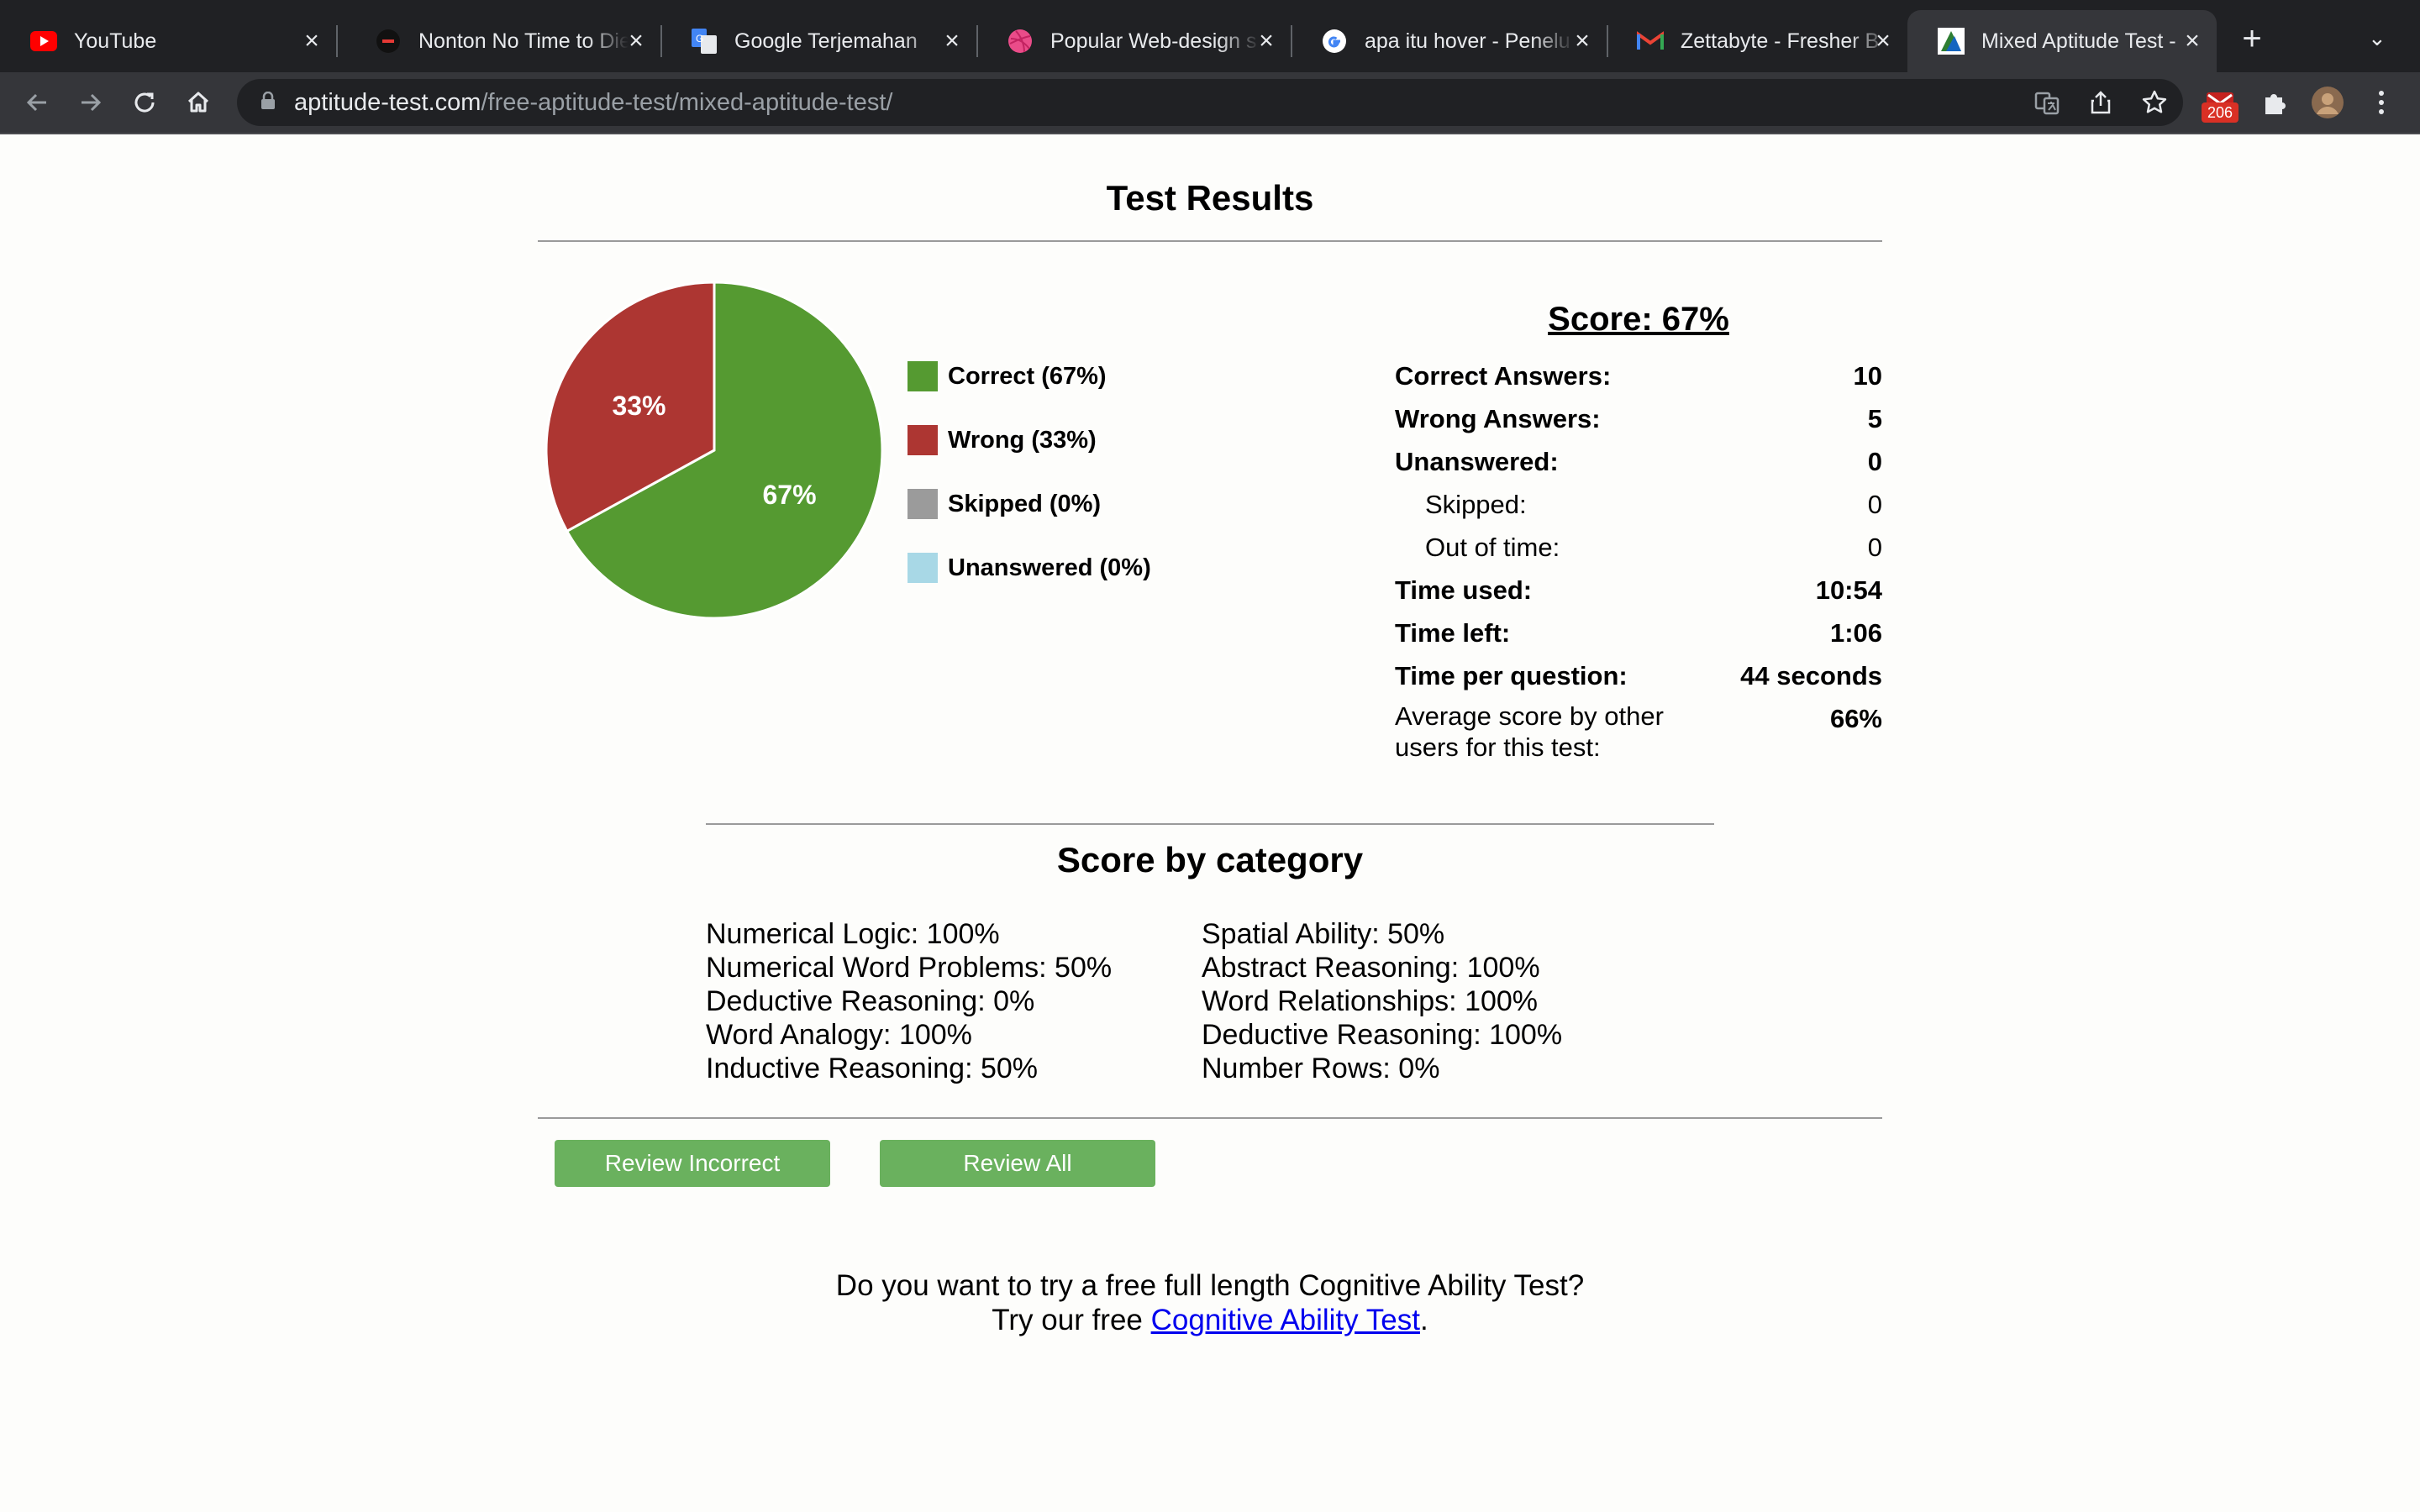 The image size is (2420, 1512). Describe the element at coordinates (2220, 112) in the screenshot. I see `mail-extension-badge: 206` at that location.